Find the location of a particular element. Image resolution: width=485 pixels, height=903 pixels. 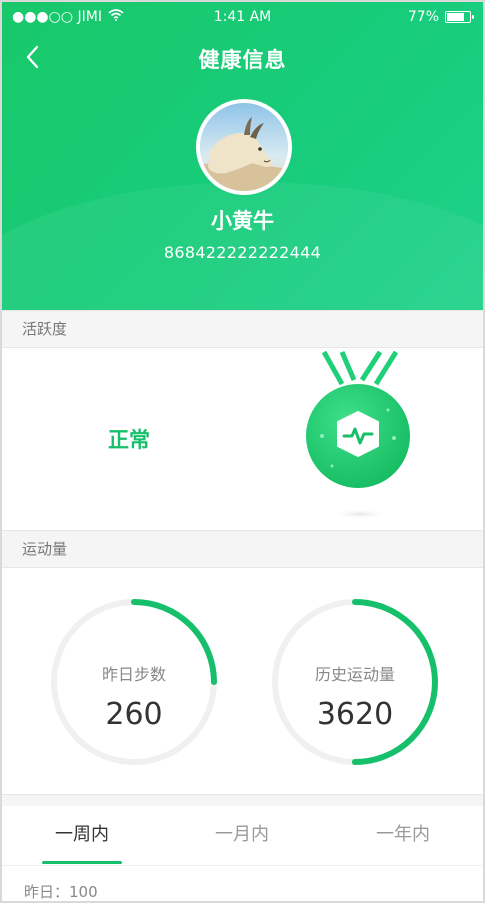

history-exercise-value: 3620 is located at coordinates (355, 714).